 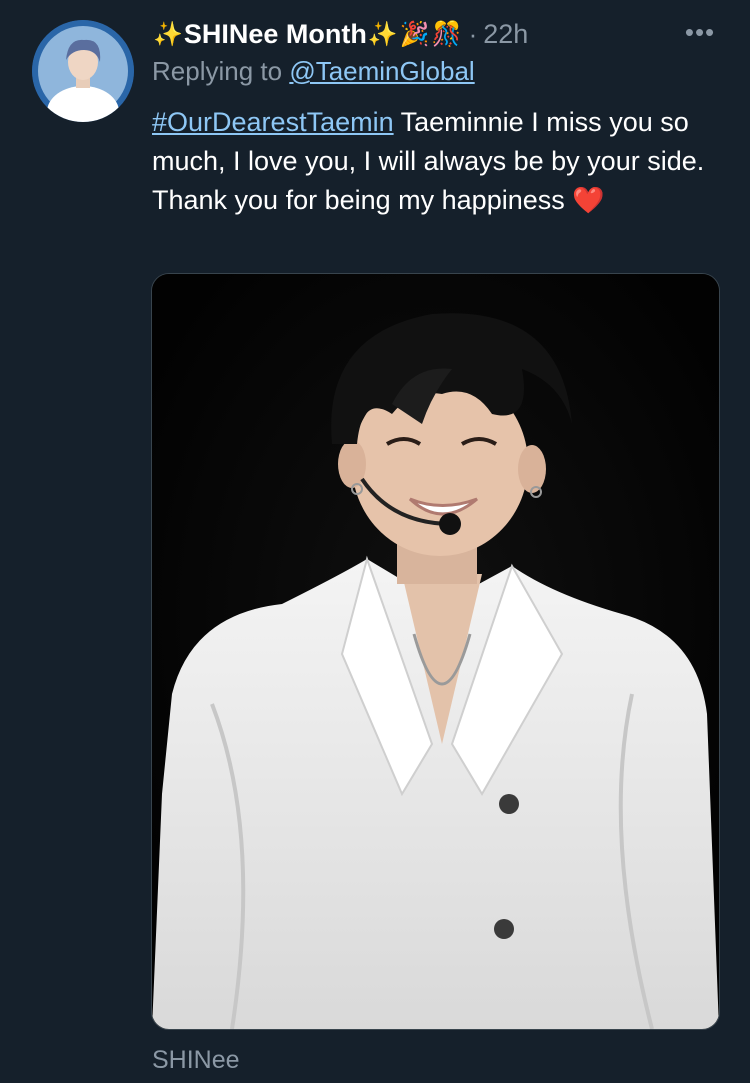 I want to click on replying-prefix: Replying to, so click(x=217, y=71).